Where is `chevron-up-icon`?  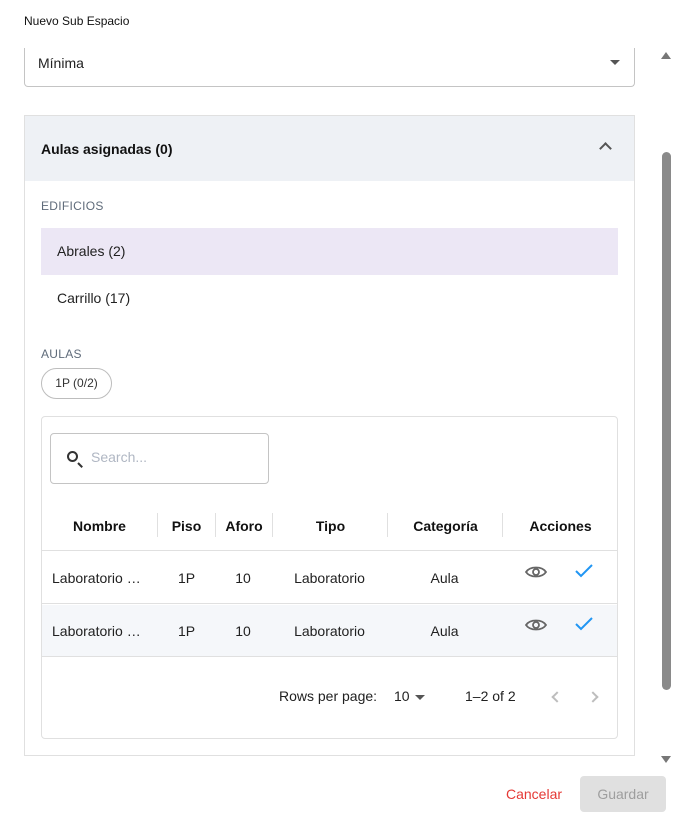
chevron-up-icon is located at coordinates (605, 148).